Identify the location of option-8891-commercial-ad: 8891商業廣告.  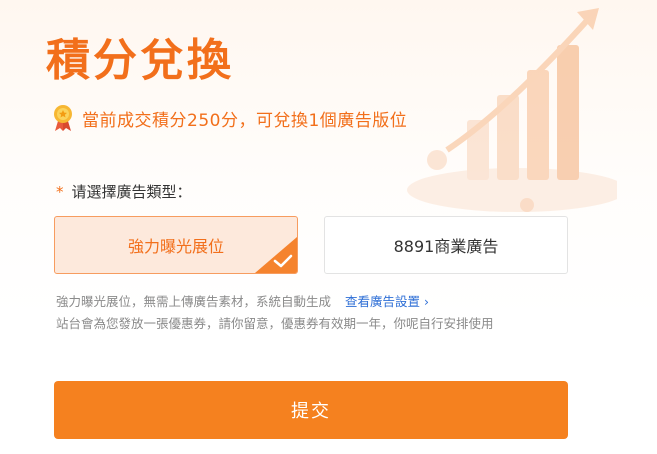
(446, 245).